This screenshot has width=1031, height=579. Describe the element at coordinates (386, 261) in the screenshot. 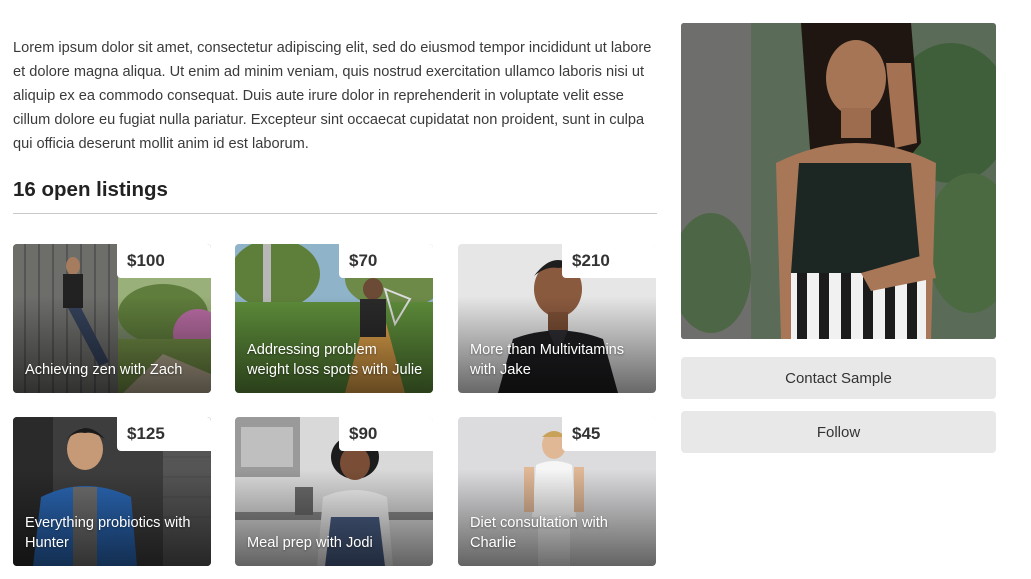

I see `price-badge: $70` at that location.